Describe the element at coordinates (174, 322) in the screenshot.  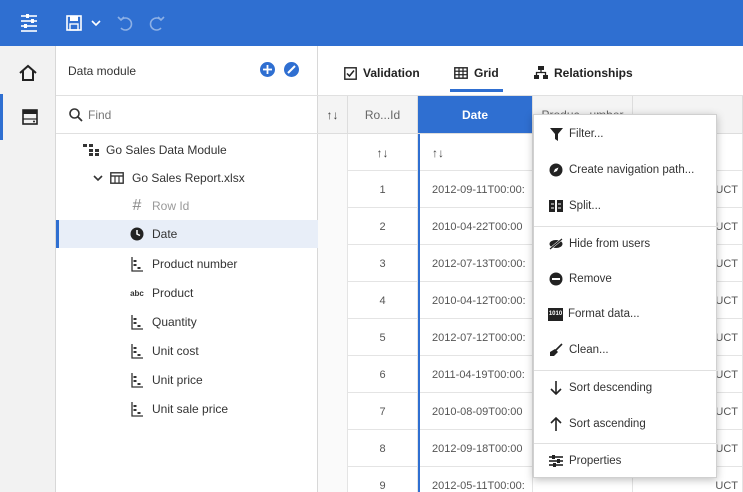
I see `tree-item-label: Quantity` at that location.